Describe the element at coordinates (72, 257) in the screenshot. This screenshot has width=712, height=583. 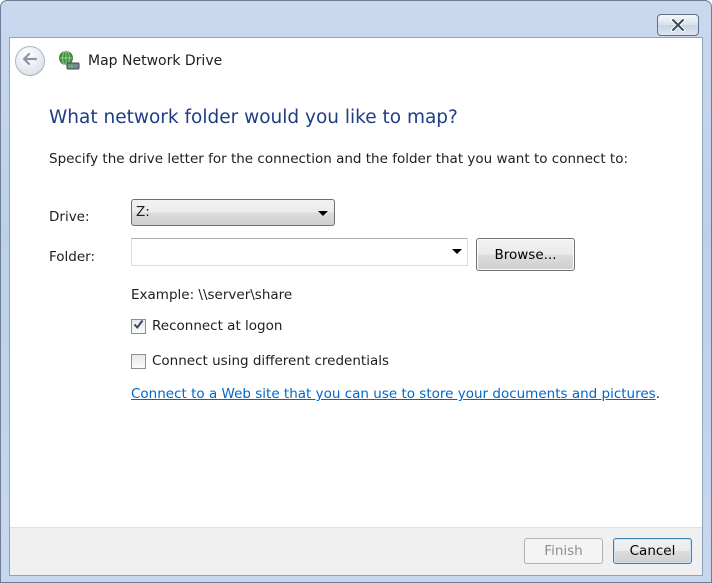
I see `folder-label: Folder:` at that location.